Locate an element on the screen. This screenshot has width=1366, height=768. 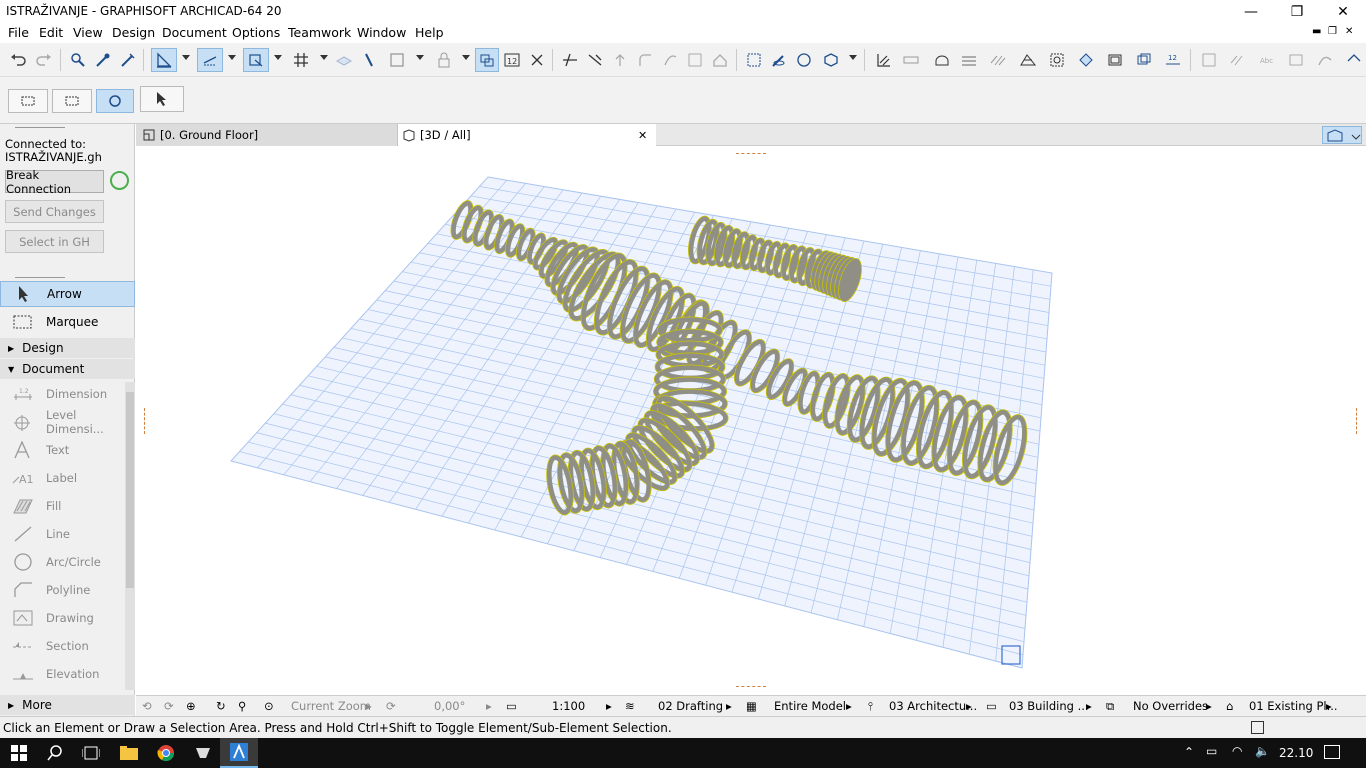
layer-selector-icon is located at coordinates (28, 101).